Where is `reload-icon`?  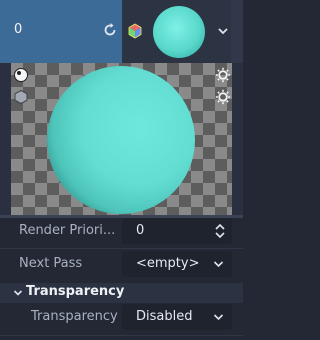
reload-icon is located at coordinates (110, 30).